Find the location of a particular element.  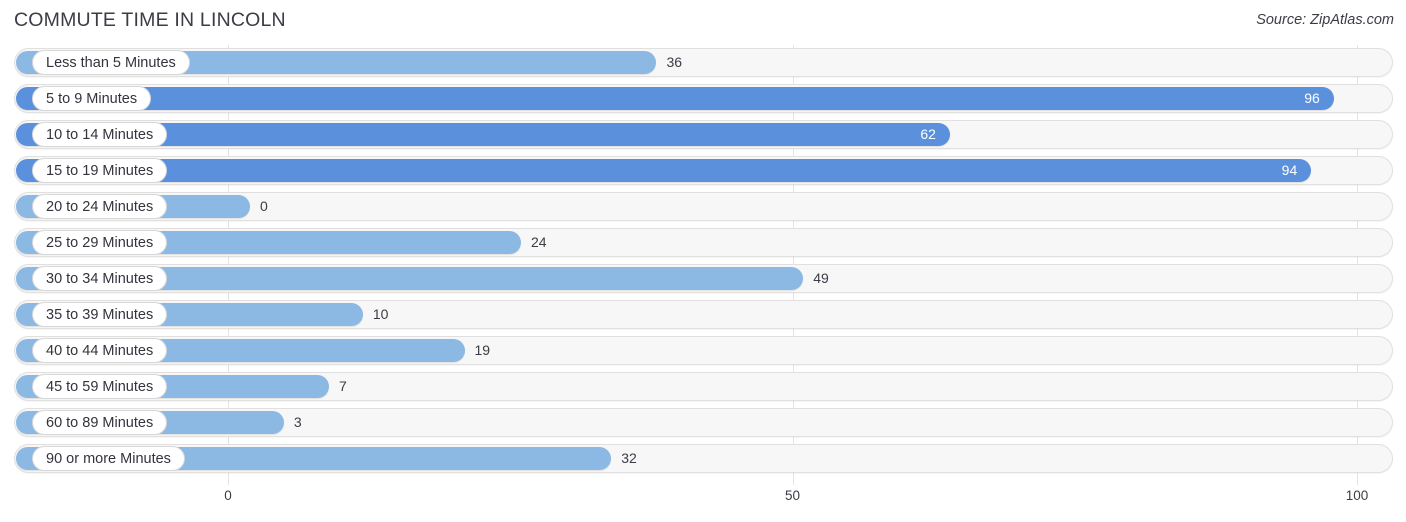

source-attribution: Source: ZipAtlas.com is located at coordinates (1325, 20).